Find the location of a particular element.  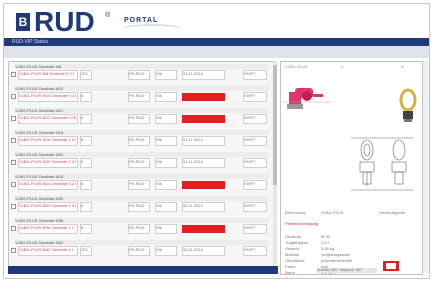

item-title: VLBG-PLUS Gewinde M24 is located at coordinates (142, 176).